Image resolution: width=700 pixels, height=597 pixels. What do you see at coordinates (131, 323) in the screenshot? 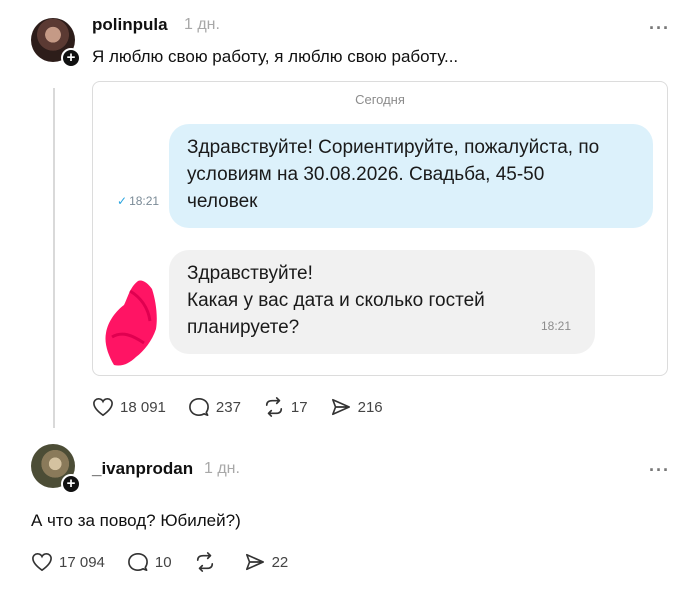
I see `redaction-scribble` at bounding box center [131, 323].